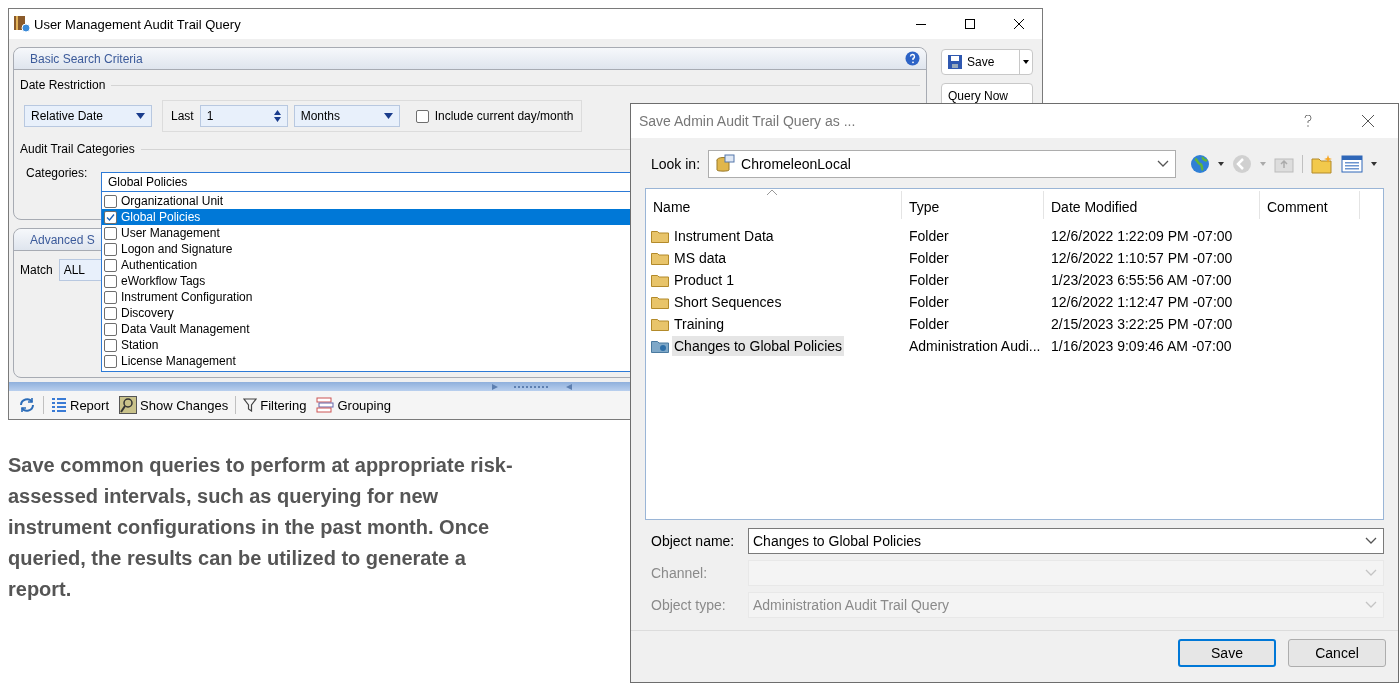 Image resolution: width=1399 pixels, height=683 pixels. What do you see at coordinates (970, 24) in the screenshot?
I see `maximize-icon` at bounding box center [970, 24].